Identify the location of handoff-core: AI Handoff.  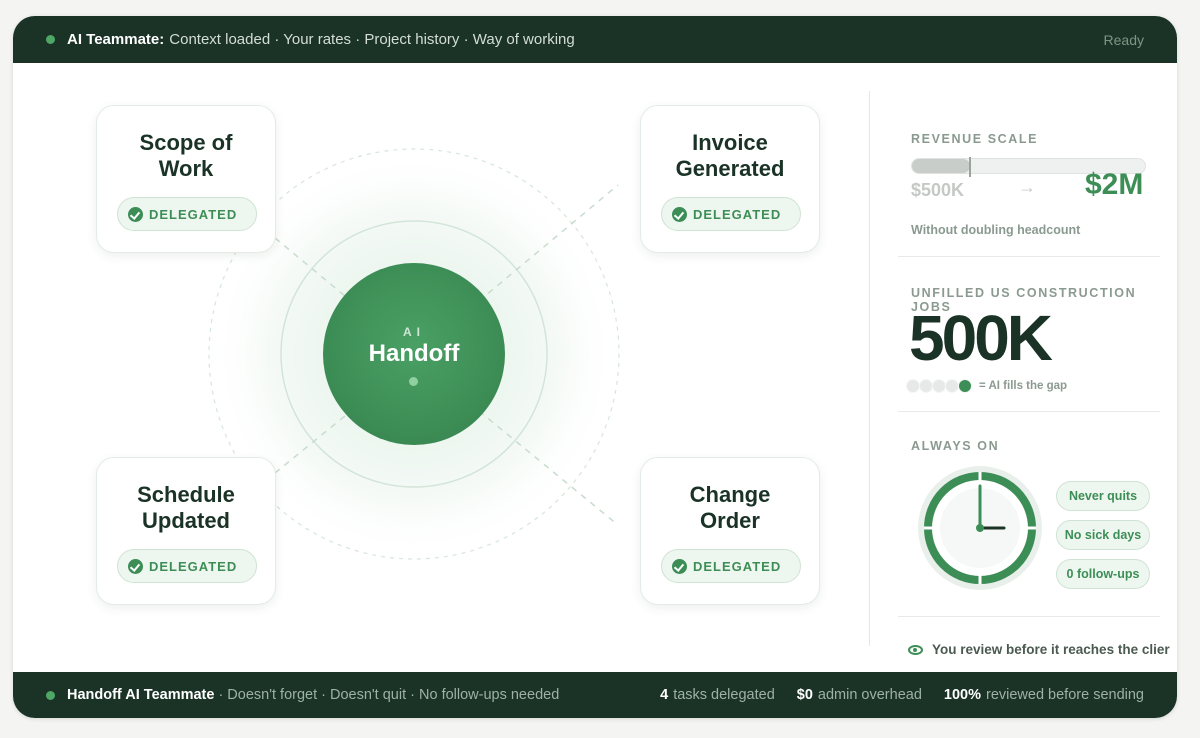
(414, 354).